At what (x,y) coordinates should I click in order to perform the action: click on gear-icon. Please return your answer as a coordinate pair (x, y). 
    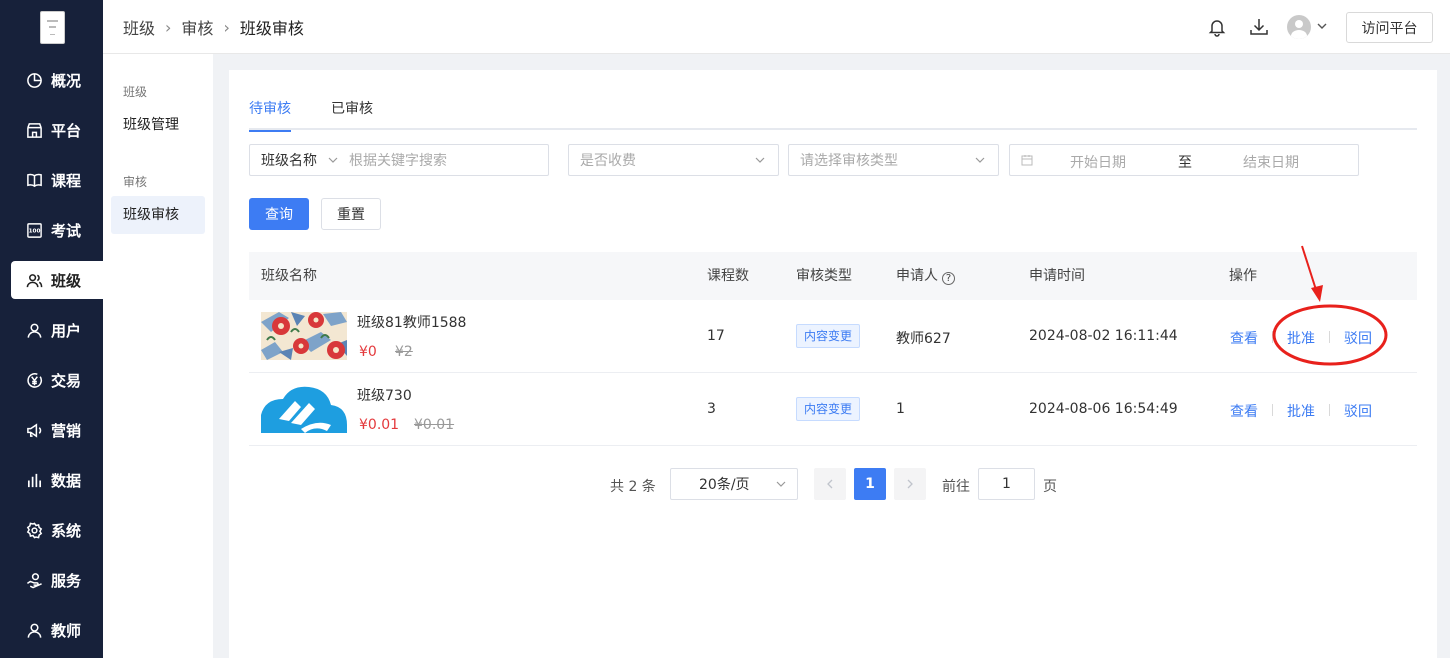
    Looking at the image, I should click on (34, 530).